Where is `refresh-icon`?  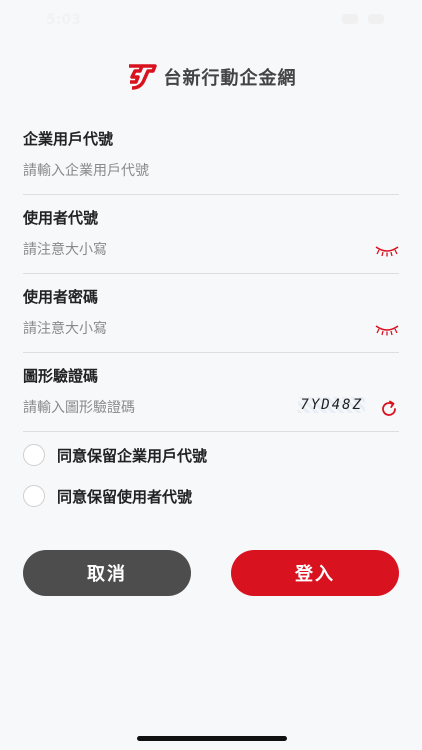 refresh-icon is located at coordinates (389, 409).